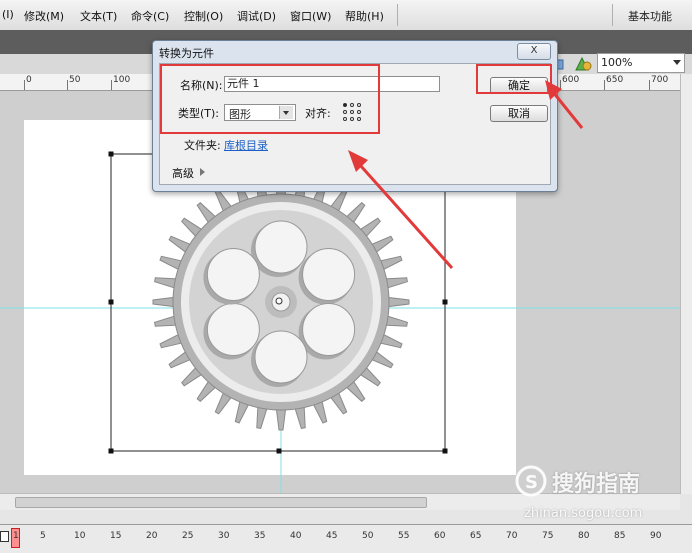  Describe the element at coordinates (75, 80) in the screenshot. I see `ruler-label: 50` at that location.